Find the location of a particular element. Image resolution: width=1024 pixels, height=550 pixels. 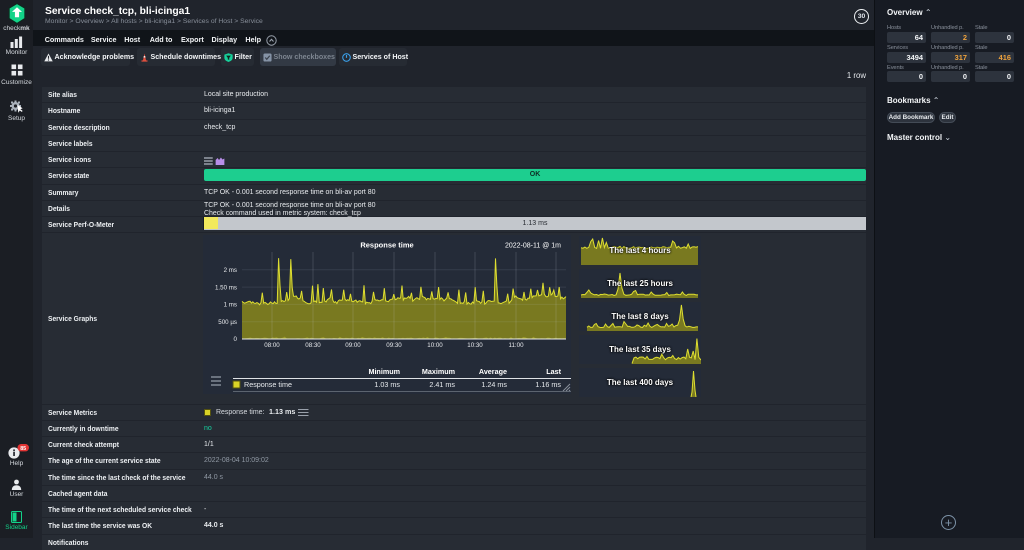

svg-text: Average is located at coordinates (493, 371).